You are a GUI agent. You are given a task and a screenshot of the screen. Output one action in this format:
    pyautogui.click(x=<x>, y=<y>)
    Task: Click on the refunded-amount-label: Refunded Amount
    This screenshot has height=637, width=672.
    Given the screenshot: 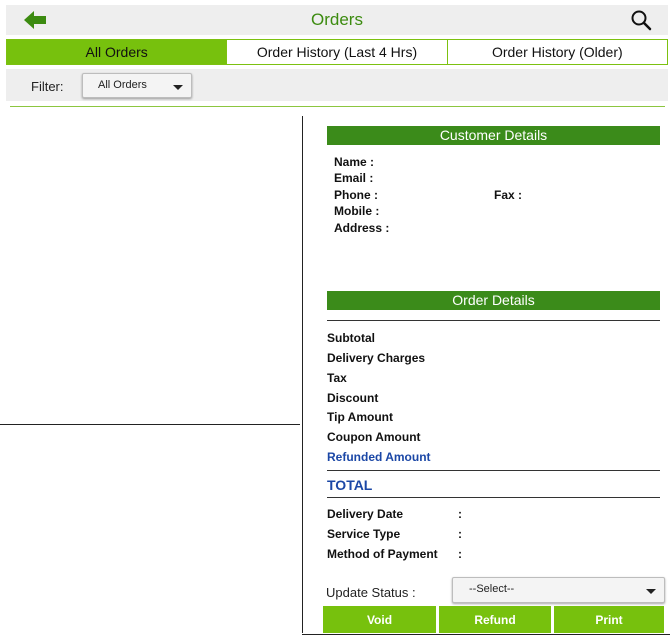 What is the action you would take?
    pyautogui.click(x=379, y=457)
    